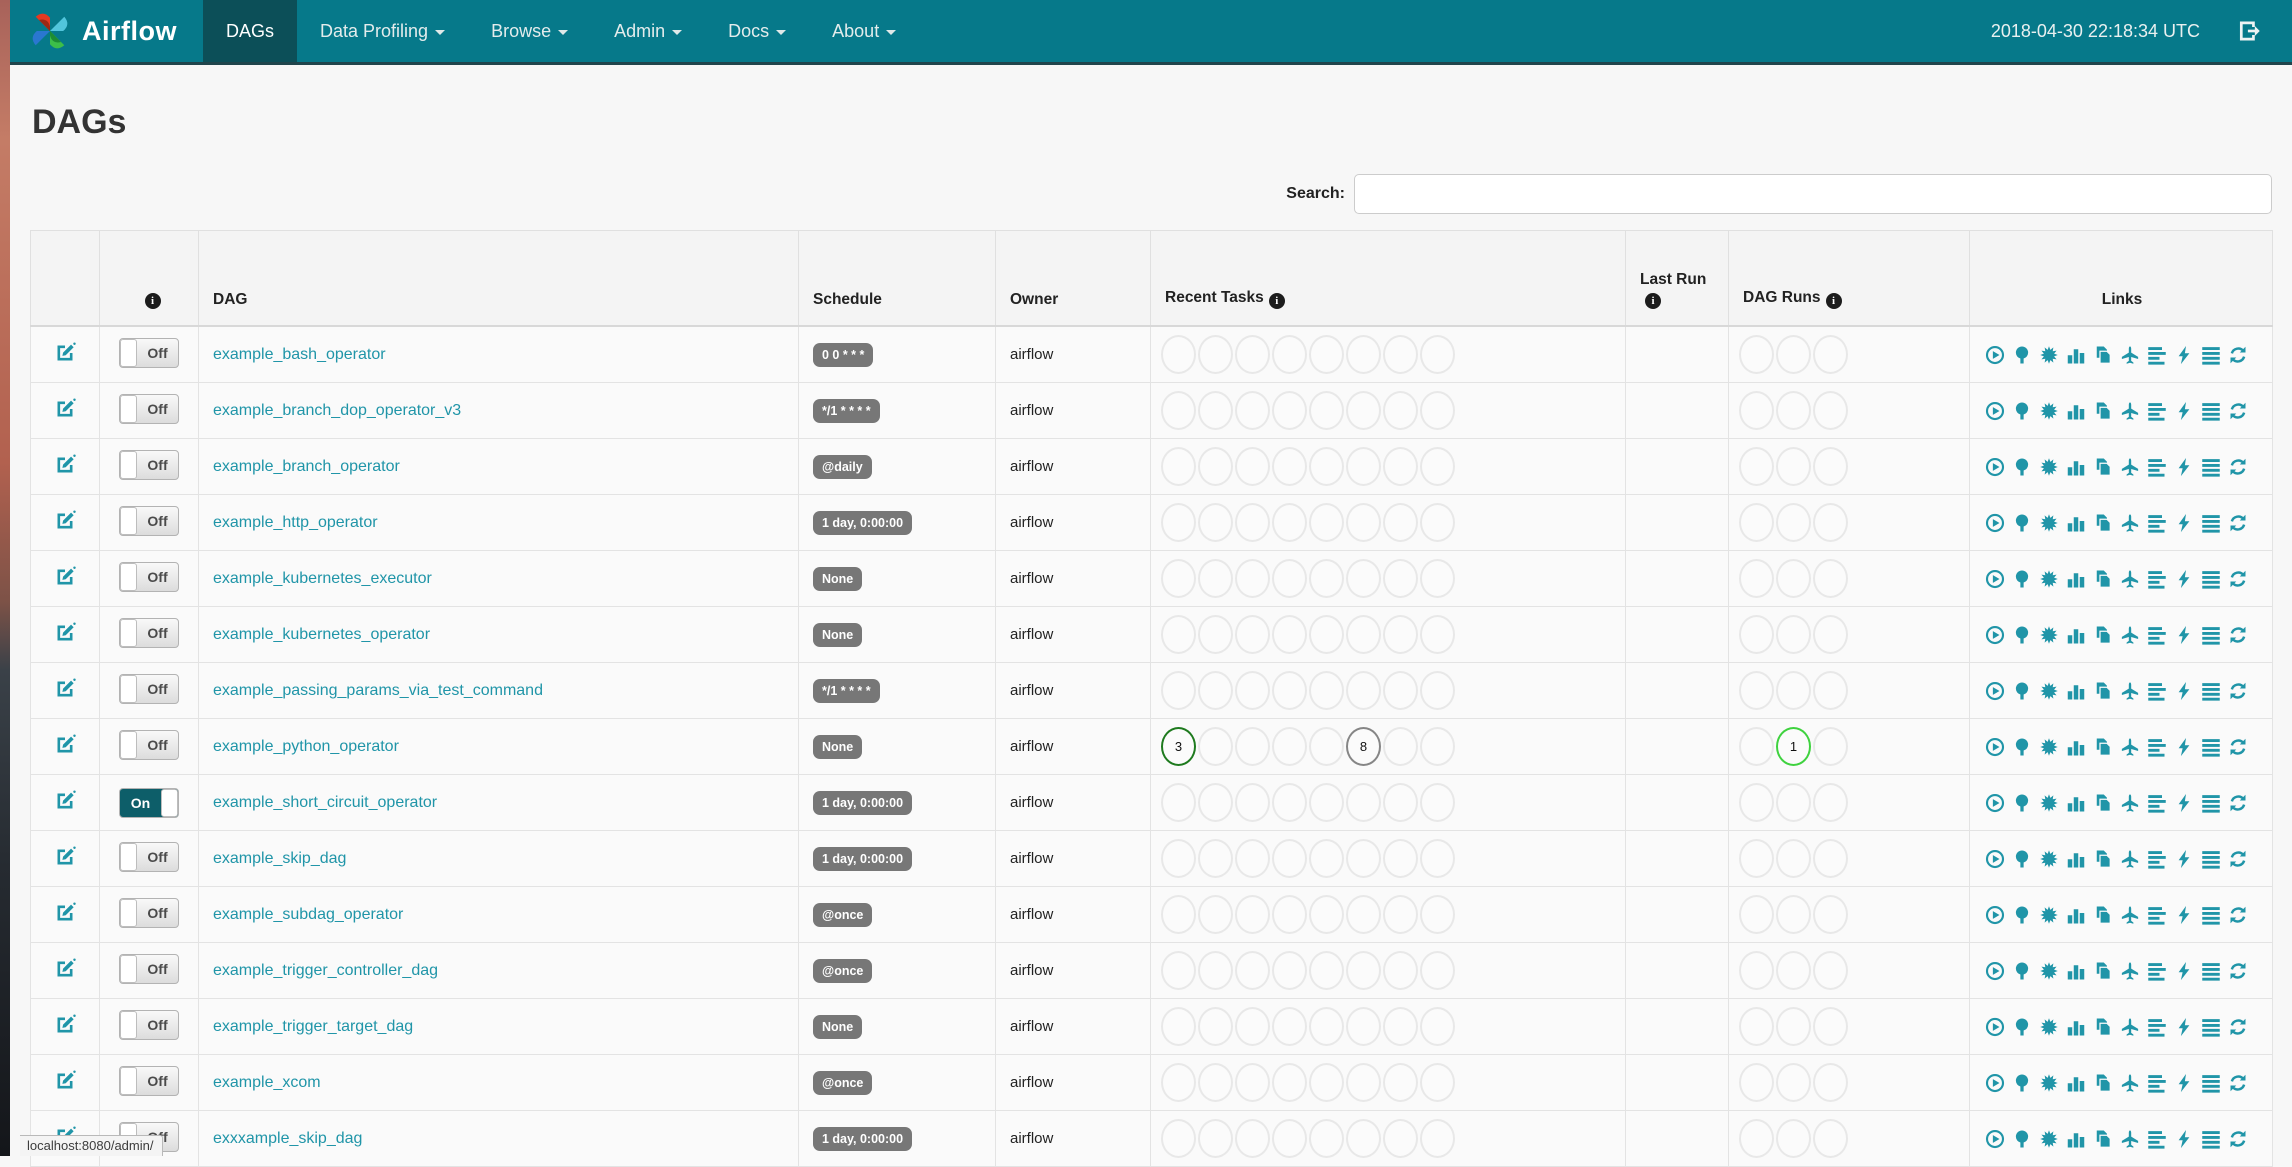 The height and width of the screenshot is (1167, 2292). I want to click on task-state-circle: 8, so click(1363, 746).